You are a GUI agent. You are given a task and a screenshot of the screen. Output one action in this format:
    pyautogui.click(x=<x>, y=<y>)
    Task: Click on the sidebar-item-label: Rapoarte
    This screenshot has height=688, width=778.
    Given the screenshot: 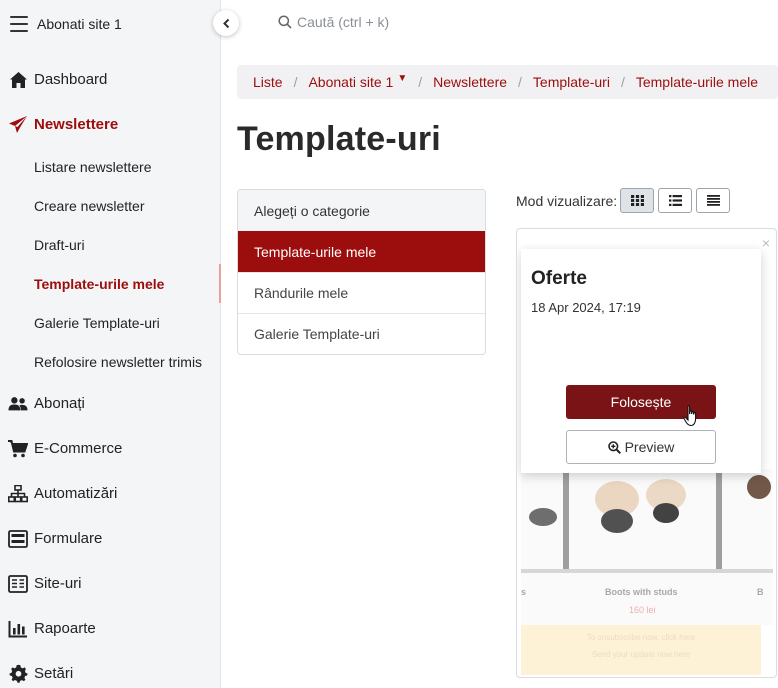 What is the action you would take?
    pyautogui.click(x=65, y=628)
    